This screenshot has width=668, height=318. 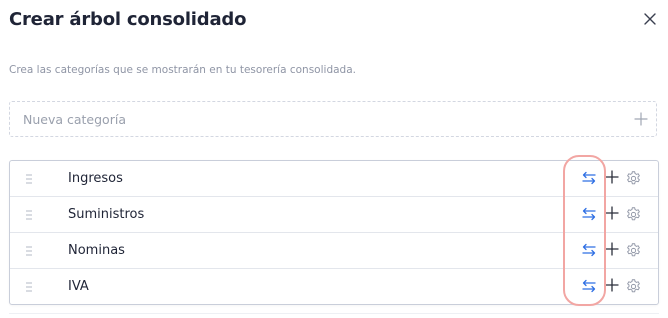 What do you see at coordinates (128, 19) in the screenshot?
I see `modal-title: Crear árbol consolidado` at bounding box center [128, 19].